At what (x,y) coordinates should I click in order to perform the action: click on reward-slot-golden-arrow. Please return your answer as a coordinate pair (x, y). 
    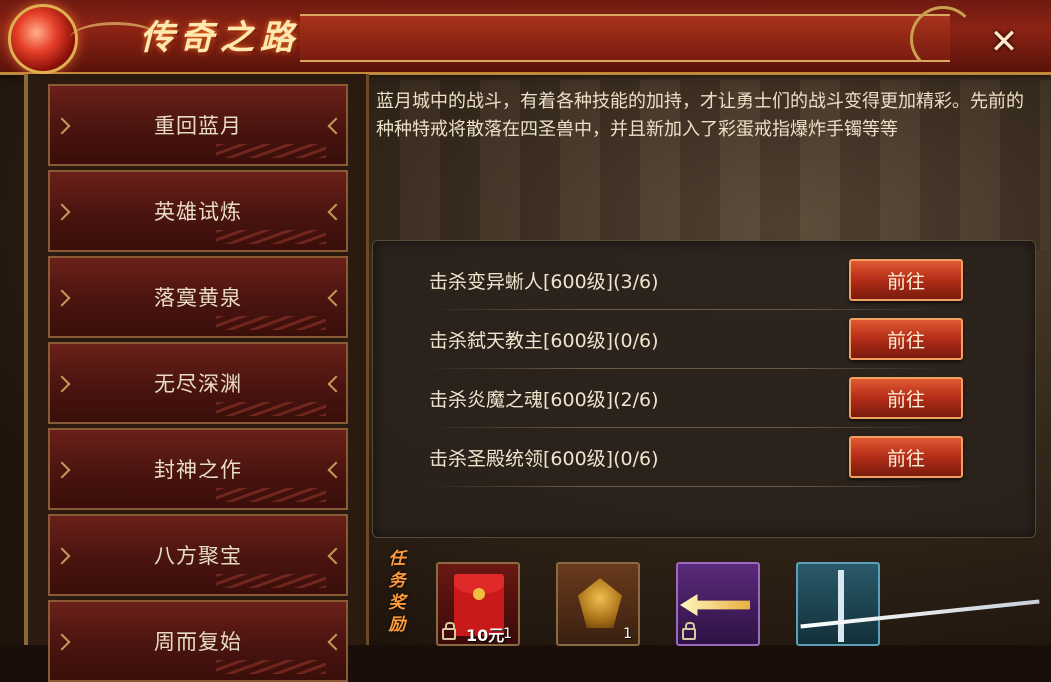
    Looking at the image, I should click on (718, 604).